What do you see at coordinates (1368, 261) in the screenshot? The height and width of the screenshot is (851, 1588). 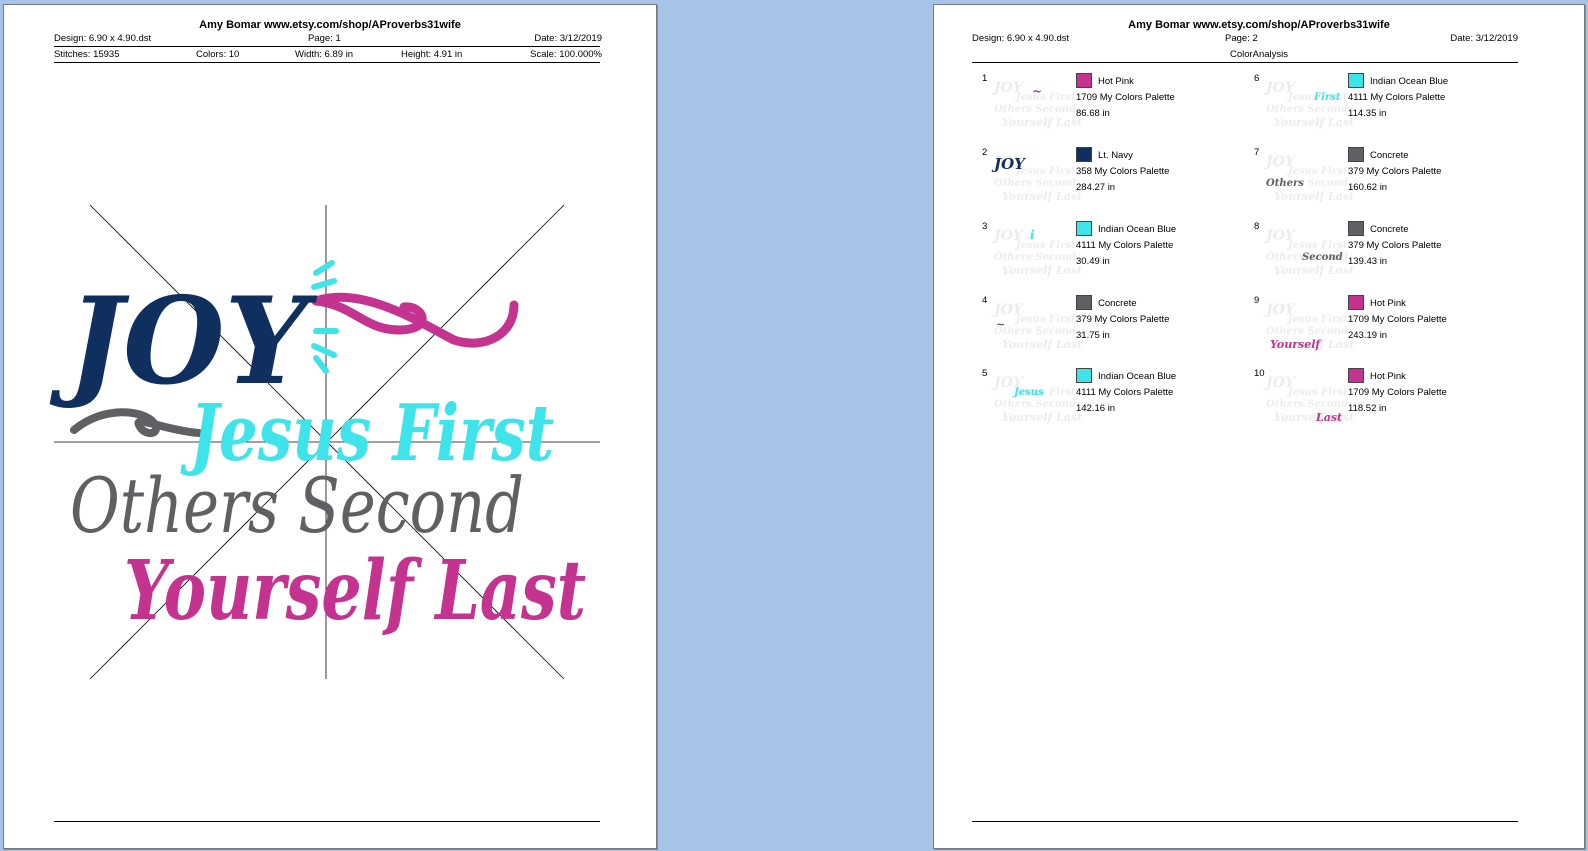 I see `thread-length: 139.43 in` at bounding box center [1368, 261].